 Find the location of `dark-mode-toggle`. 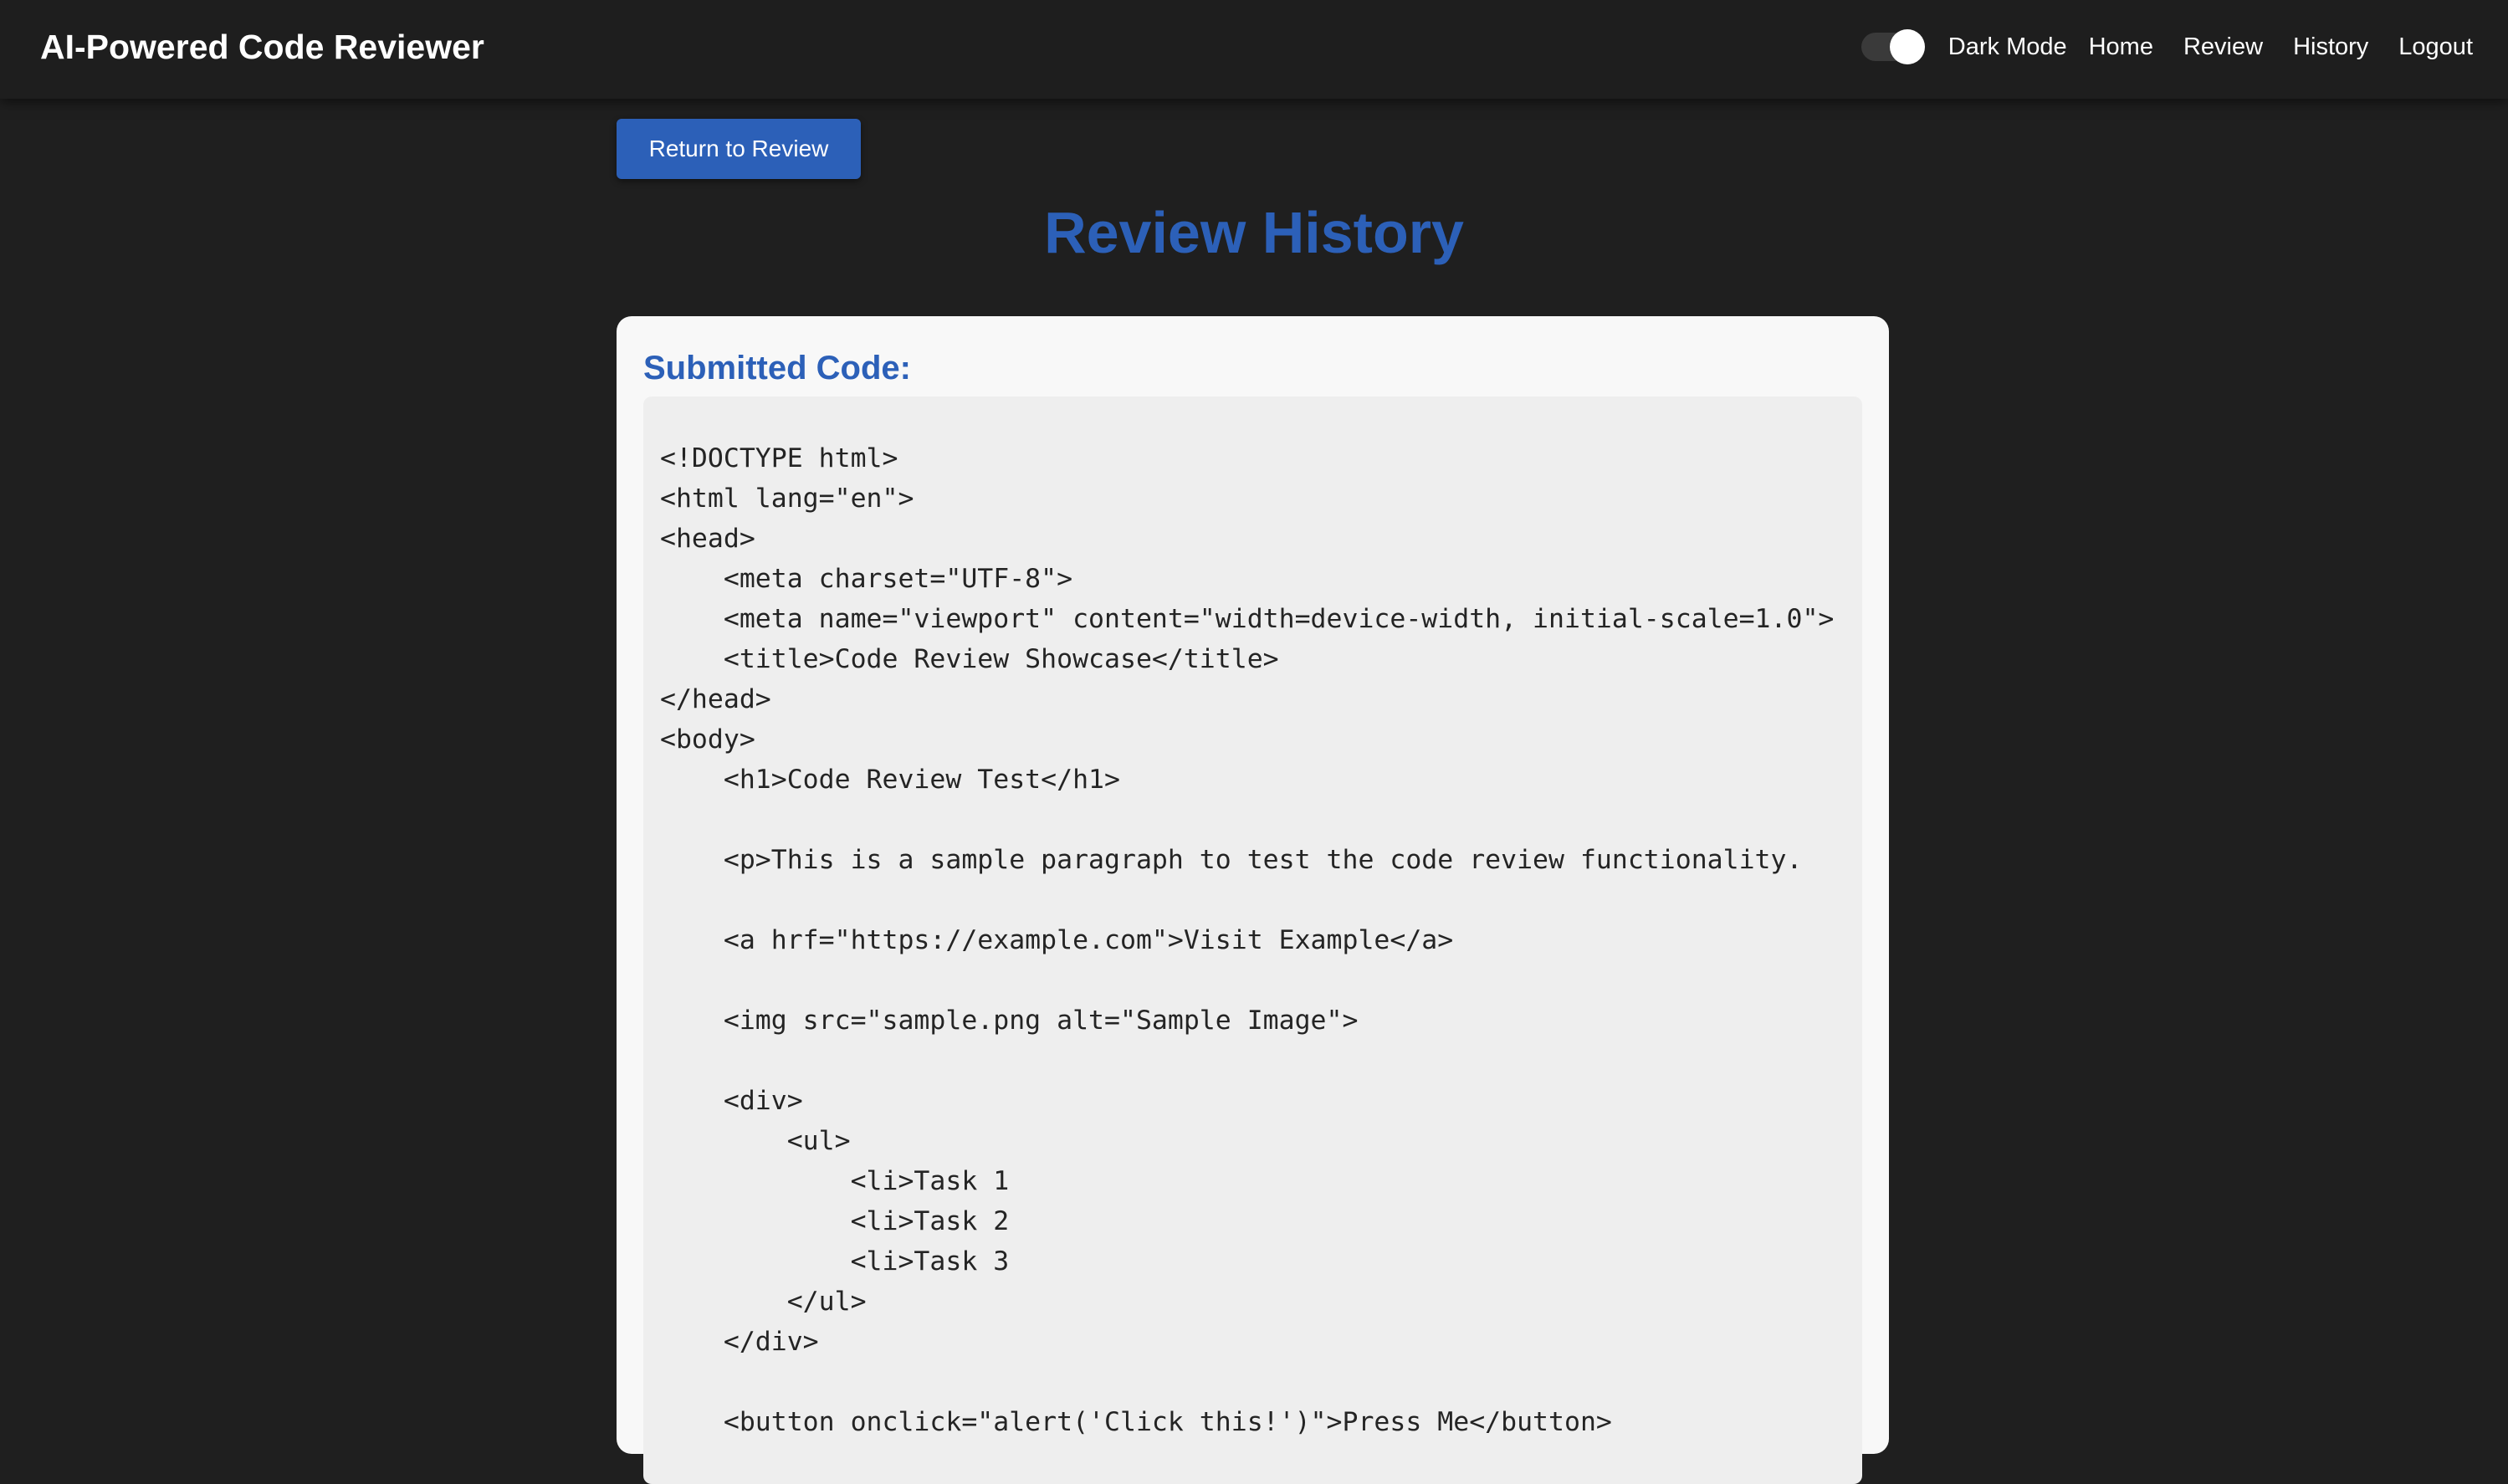

dark-mode-toggle is located at coordinates (1893, 46).